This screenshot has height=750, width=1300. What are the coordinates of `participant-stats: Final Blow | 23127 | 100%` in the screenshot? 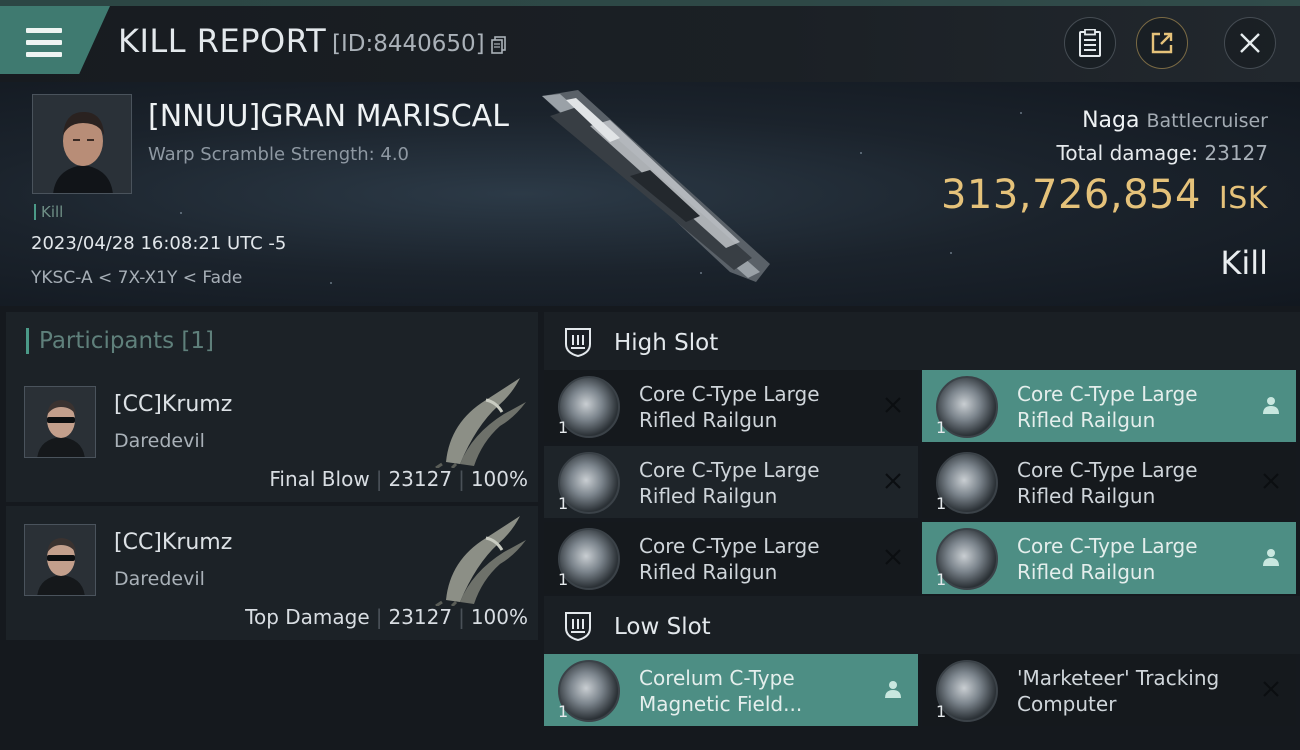 It's located at (398, 479).